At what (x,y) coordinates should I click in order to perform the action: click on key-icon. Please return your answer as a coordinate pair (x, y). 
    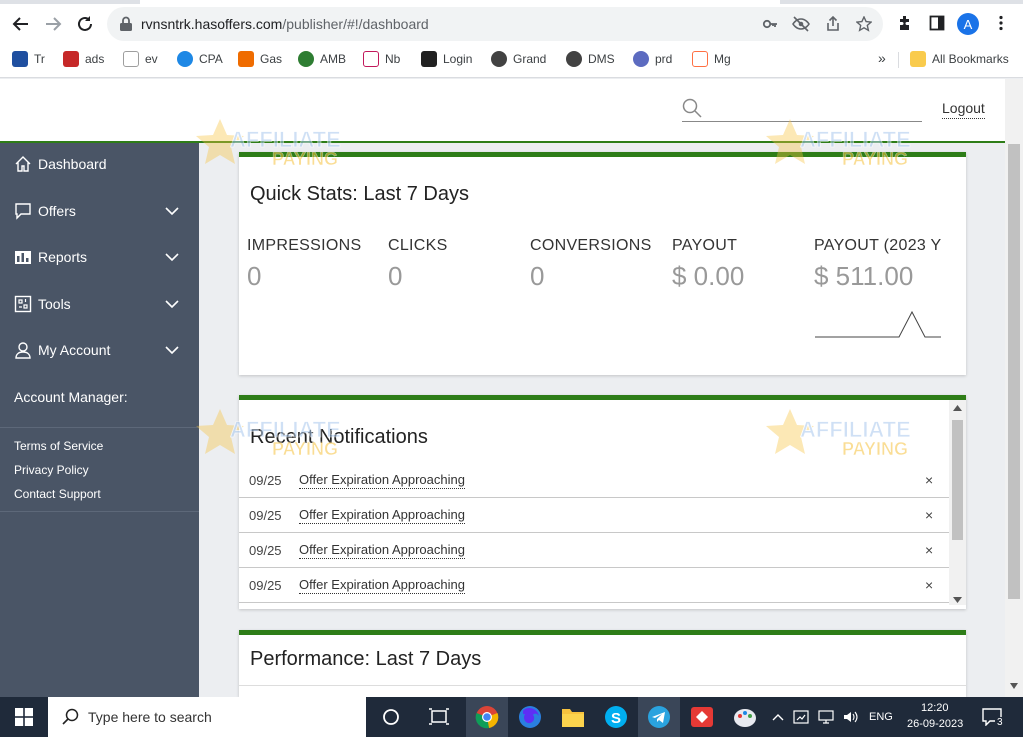
    Looking at the image, I should click on (770, 24).